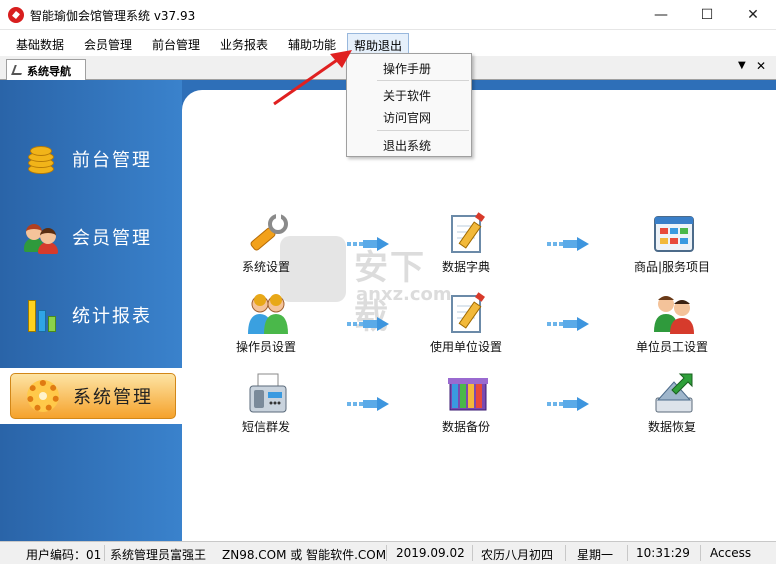 Image resolution: width=776 pixels, height=564 pixels. I want to click on status-date: 2019.09.02, so click(430, 553).